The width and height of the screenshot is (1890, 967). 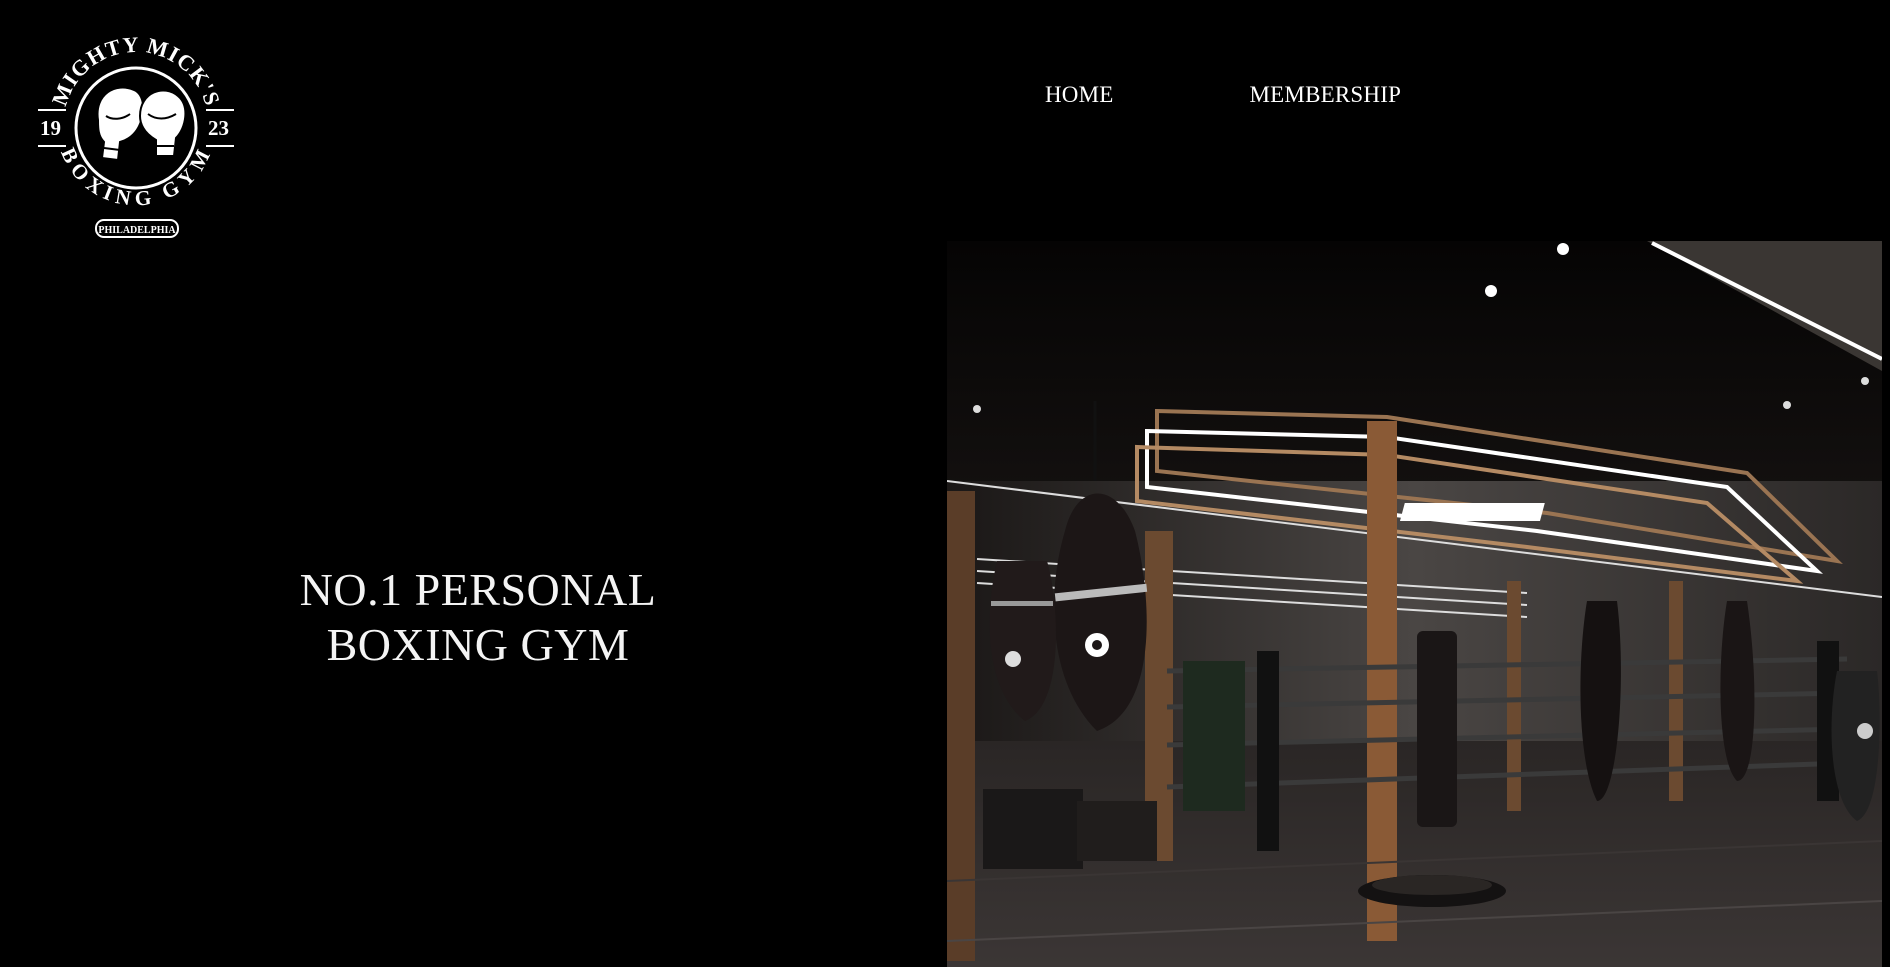 I want to click on main-nav: HOME MEMBERSHIP, so click(x=1223, y=95).